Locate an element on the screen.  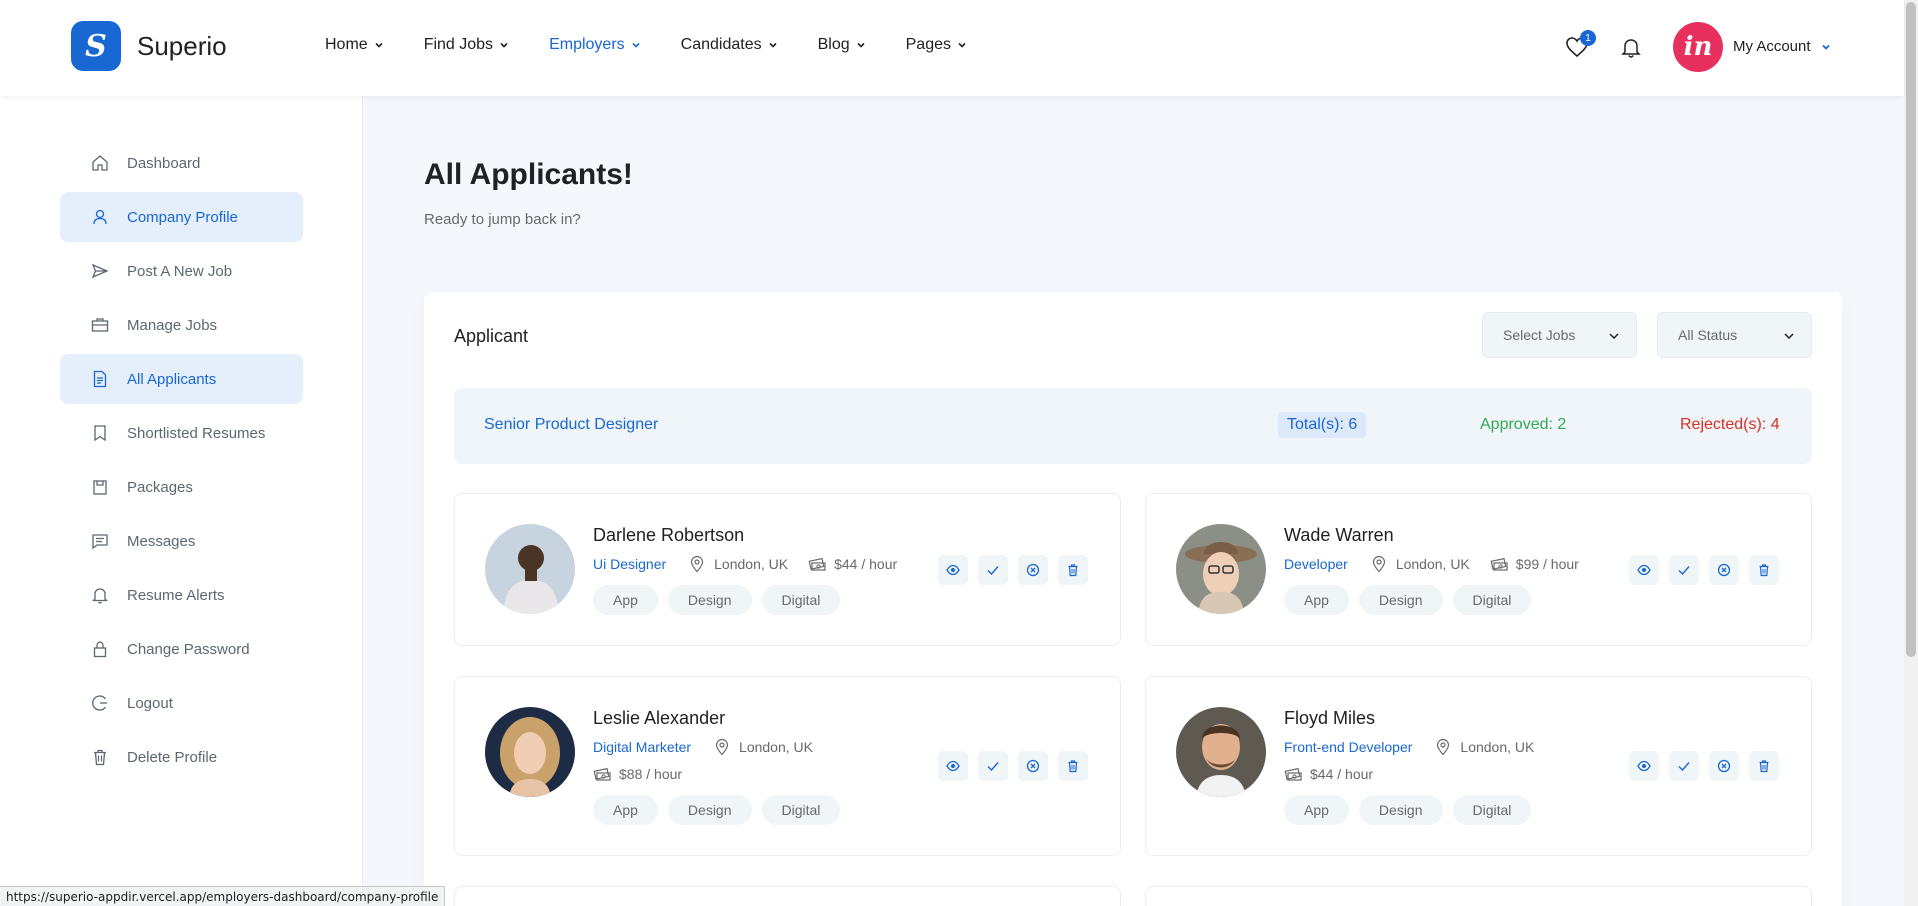
account-menu: My Account is located at coordinates (1782, 46).